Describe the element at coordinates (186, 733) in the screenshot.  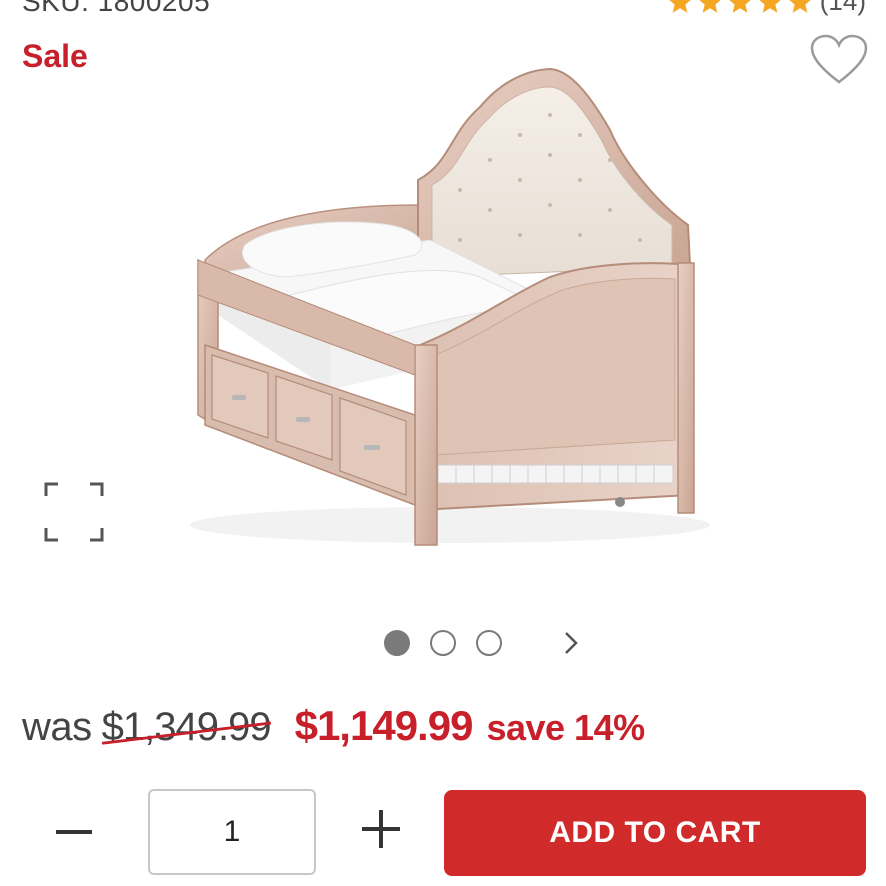
I see `strikethrough` at that location.